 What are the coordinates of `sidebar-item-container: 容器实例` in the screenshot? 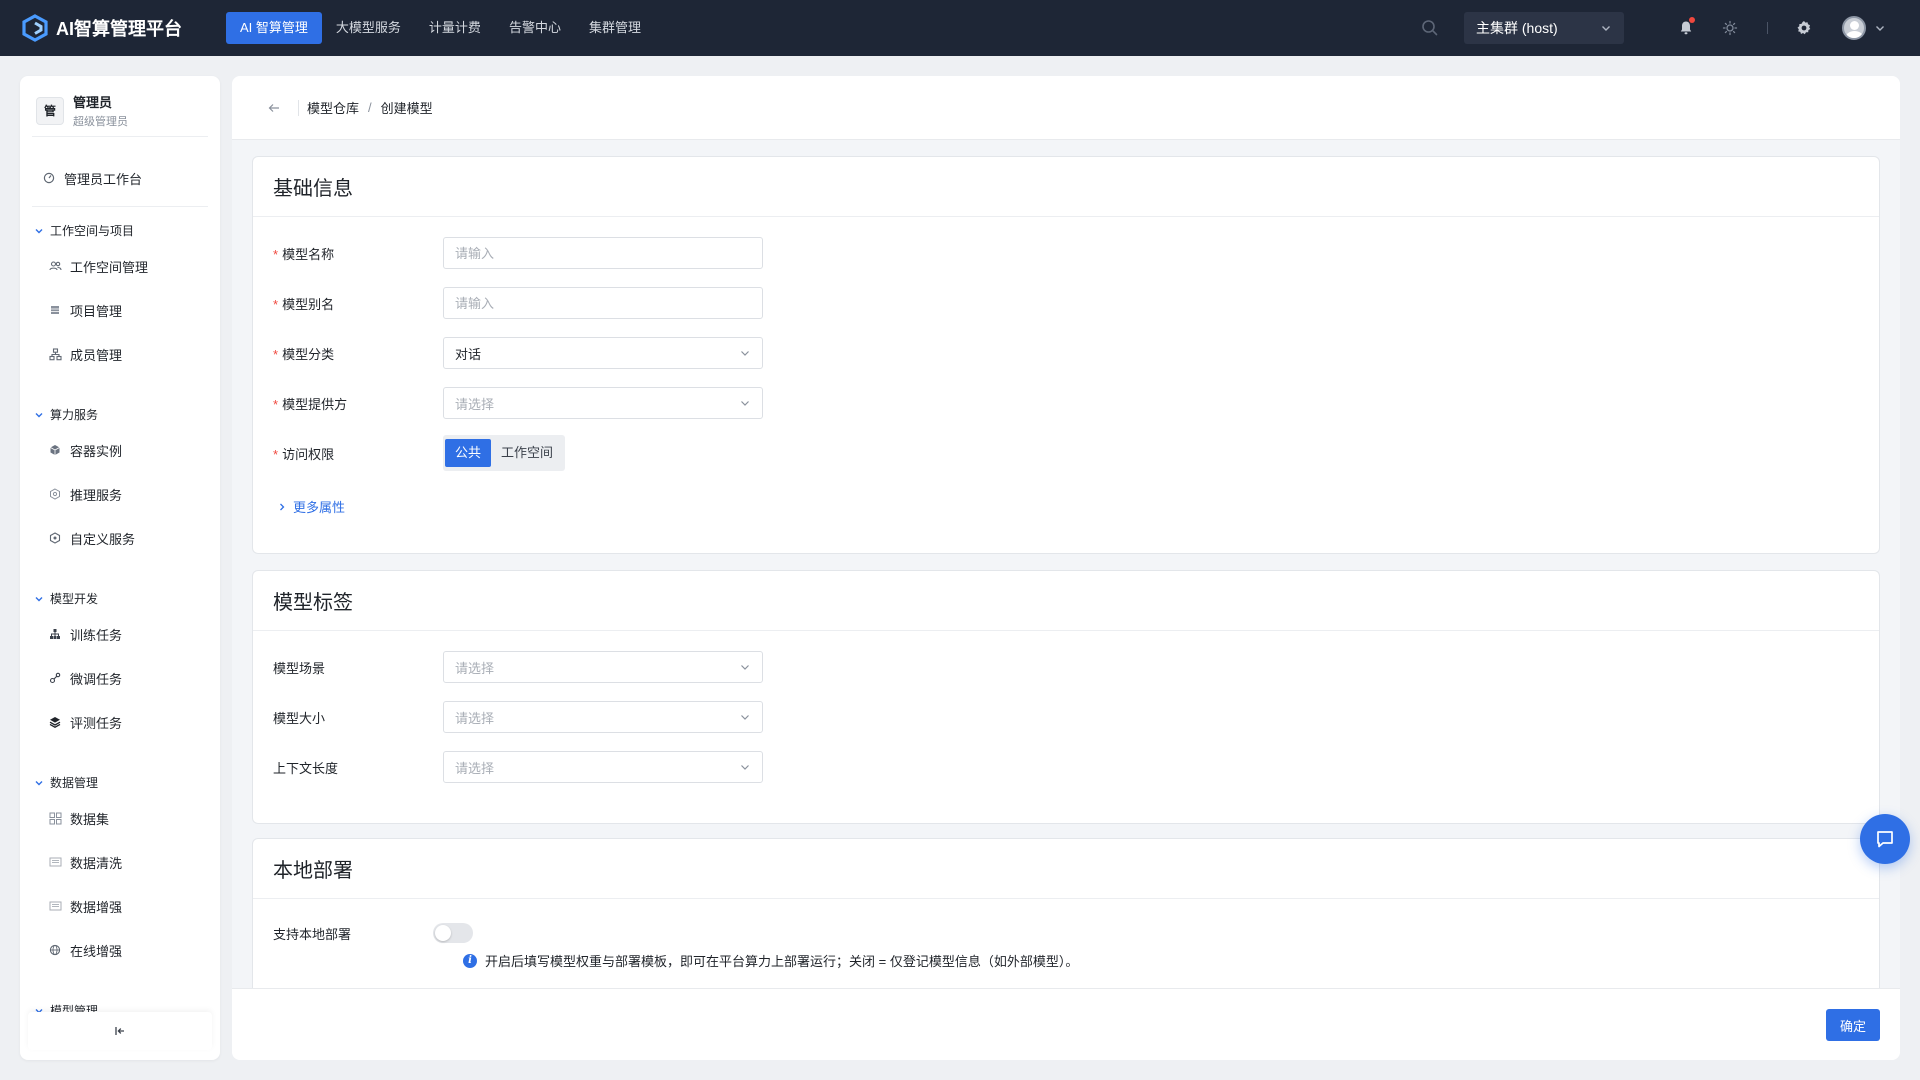 It's located at (85, 450).